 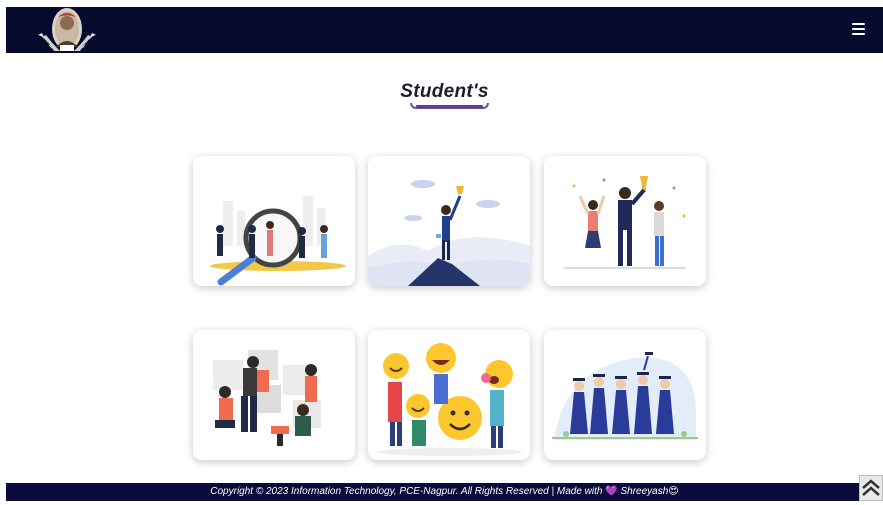 What do you see at coordinates (858, 29) in the screenshot?
I see `hamburger-menu-icon` at bounding box center [858, 29].